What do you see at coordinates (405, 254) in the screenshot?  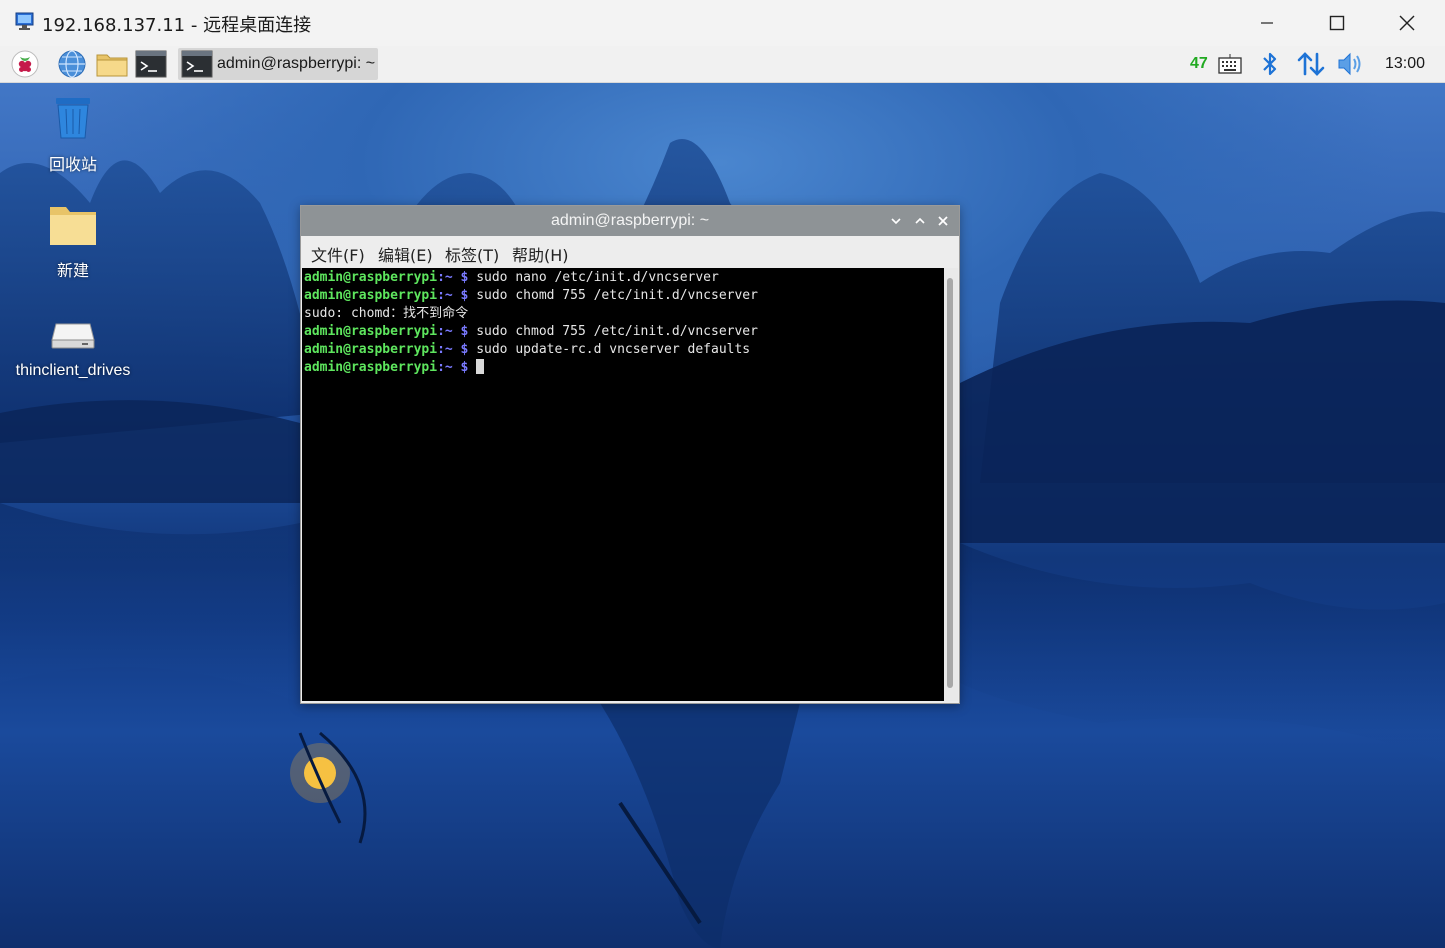 I see `menu-edit: 编辑(E)` at bounding box center [405, 254].